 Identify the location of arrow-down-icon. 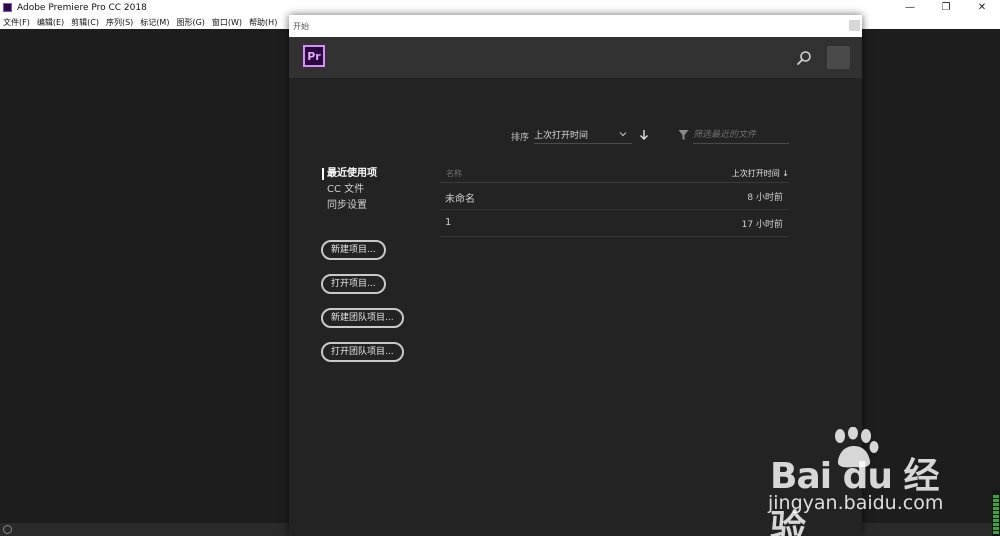
(644, 135).